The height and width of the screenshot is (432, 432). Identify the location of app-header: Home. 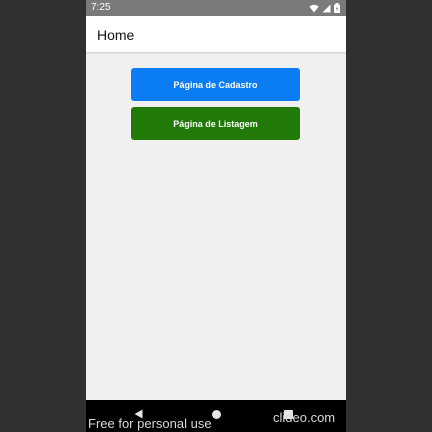
(216, 34).